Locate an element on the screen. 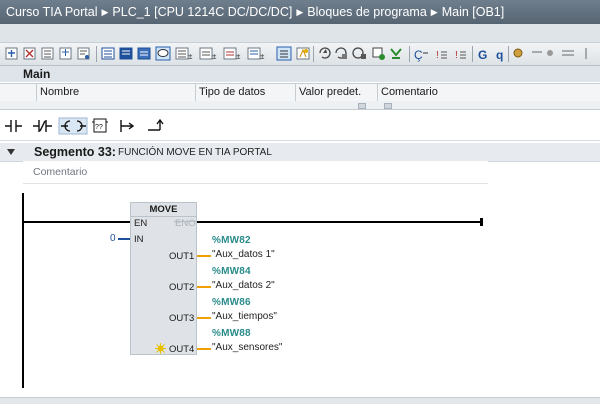 This screenshot has width=600, height=404. toolbar-icons: ± ± ± ± Ç ! ! Gq is located at coordinates (296, 54).